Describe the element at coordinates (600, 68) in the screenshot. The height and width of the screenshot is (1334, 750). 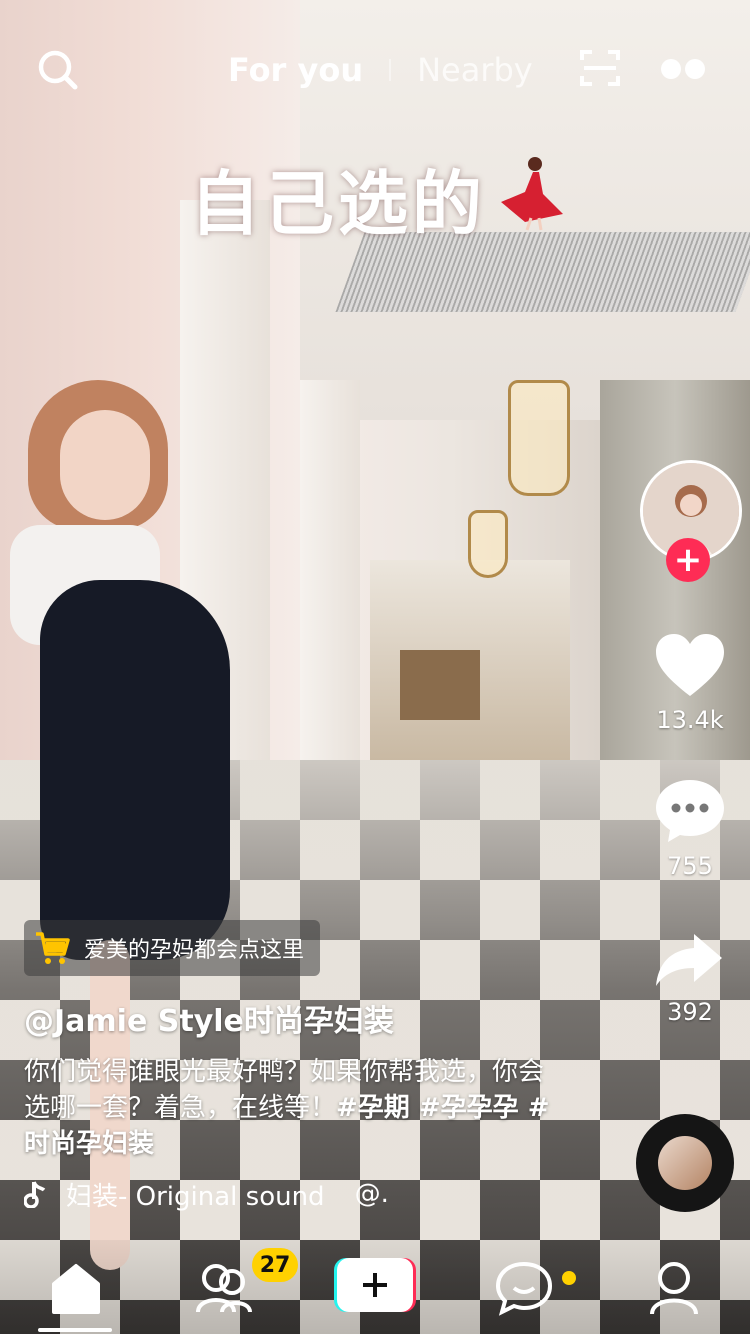
I see `scan-icon` at that location.